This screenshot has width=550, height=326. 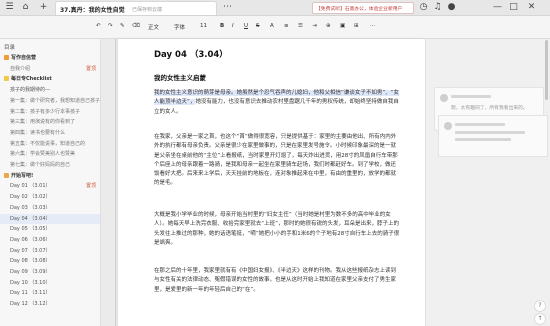 I want to click on outline-item-label: Day 08 （3.08）, so click(x=30, y=261).